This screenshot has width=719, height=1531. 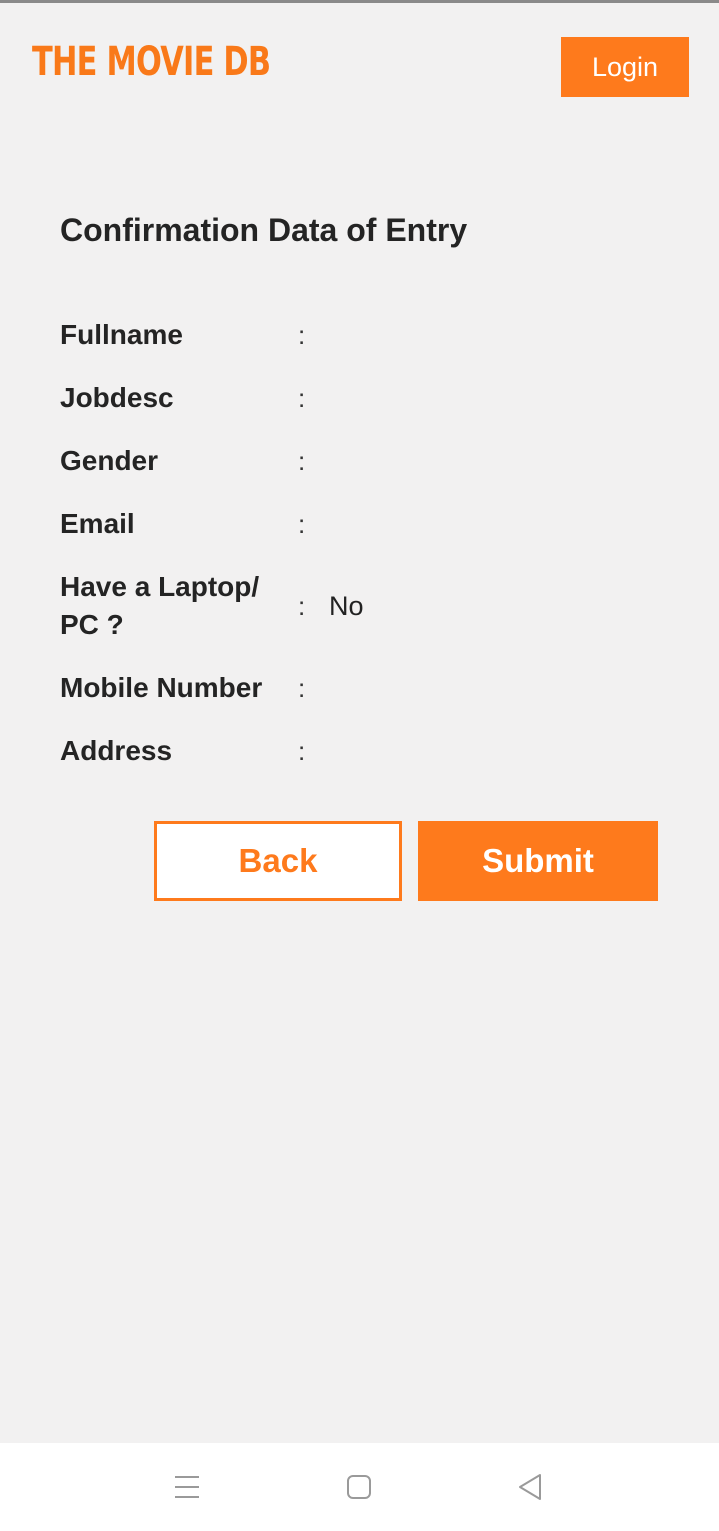 I want to click on laptop-label: Have a Laptop/ PC ?, so click(x=160, y=605).